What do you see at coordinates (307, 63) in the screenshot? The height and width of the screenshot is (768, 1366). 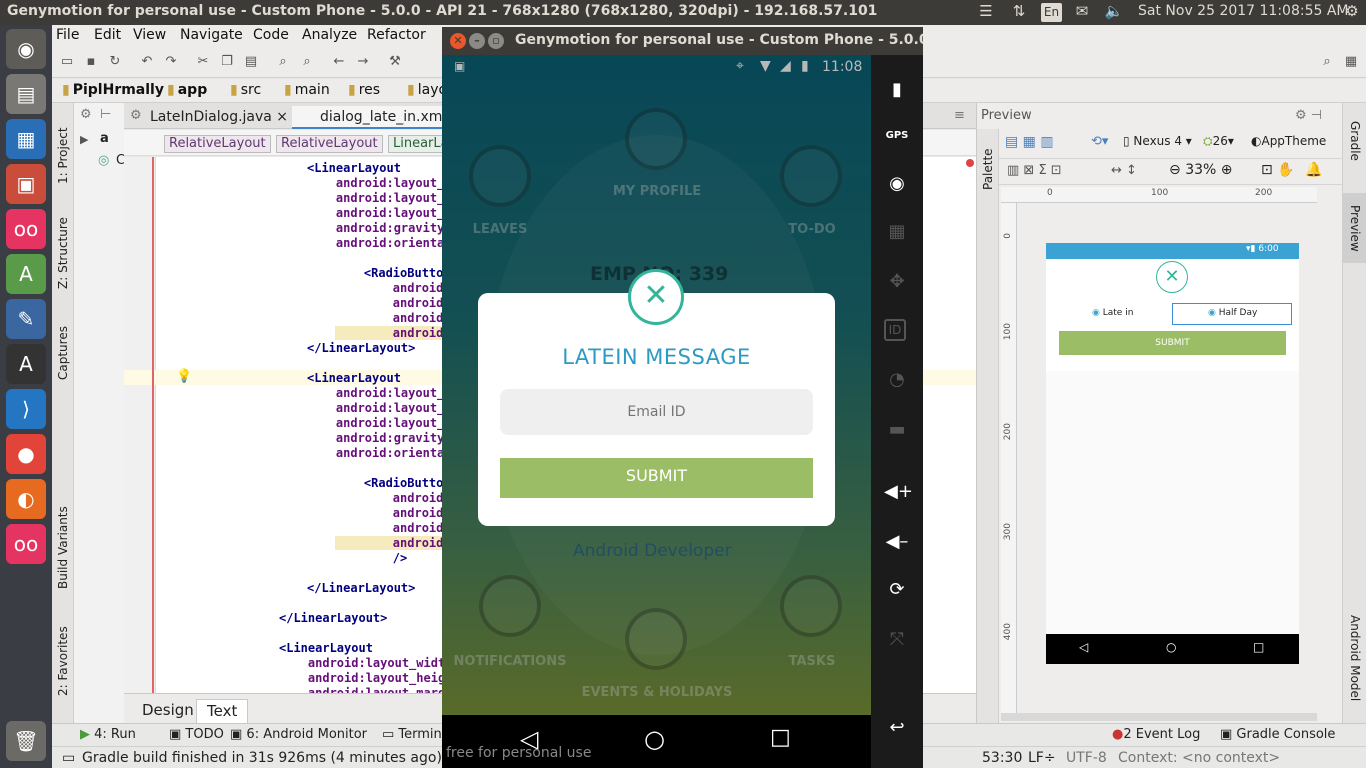 I see `replace-icon: ⌕` at bounding box center [307, 63].